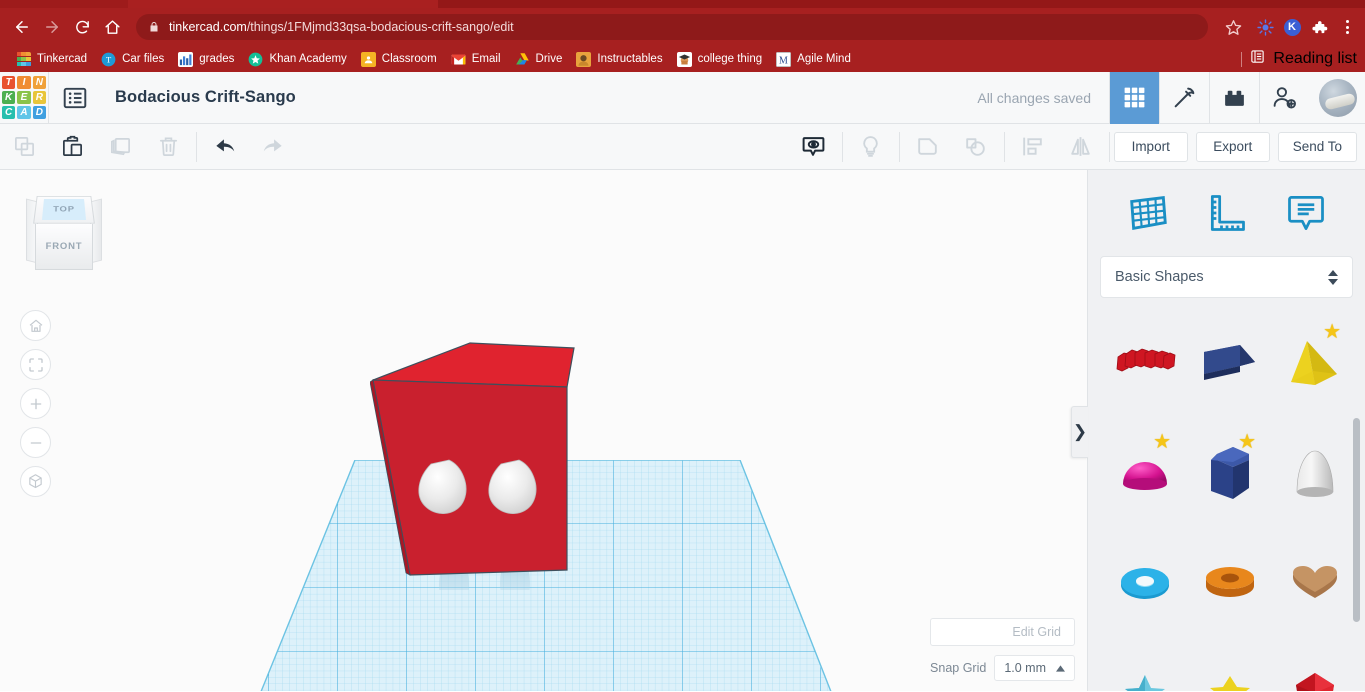  Describe the element at coordinates (1299, 59) in the screenshot. I see `reading-list-button: Reading list` at that location.